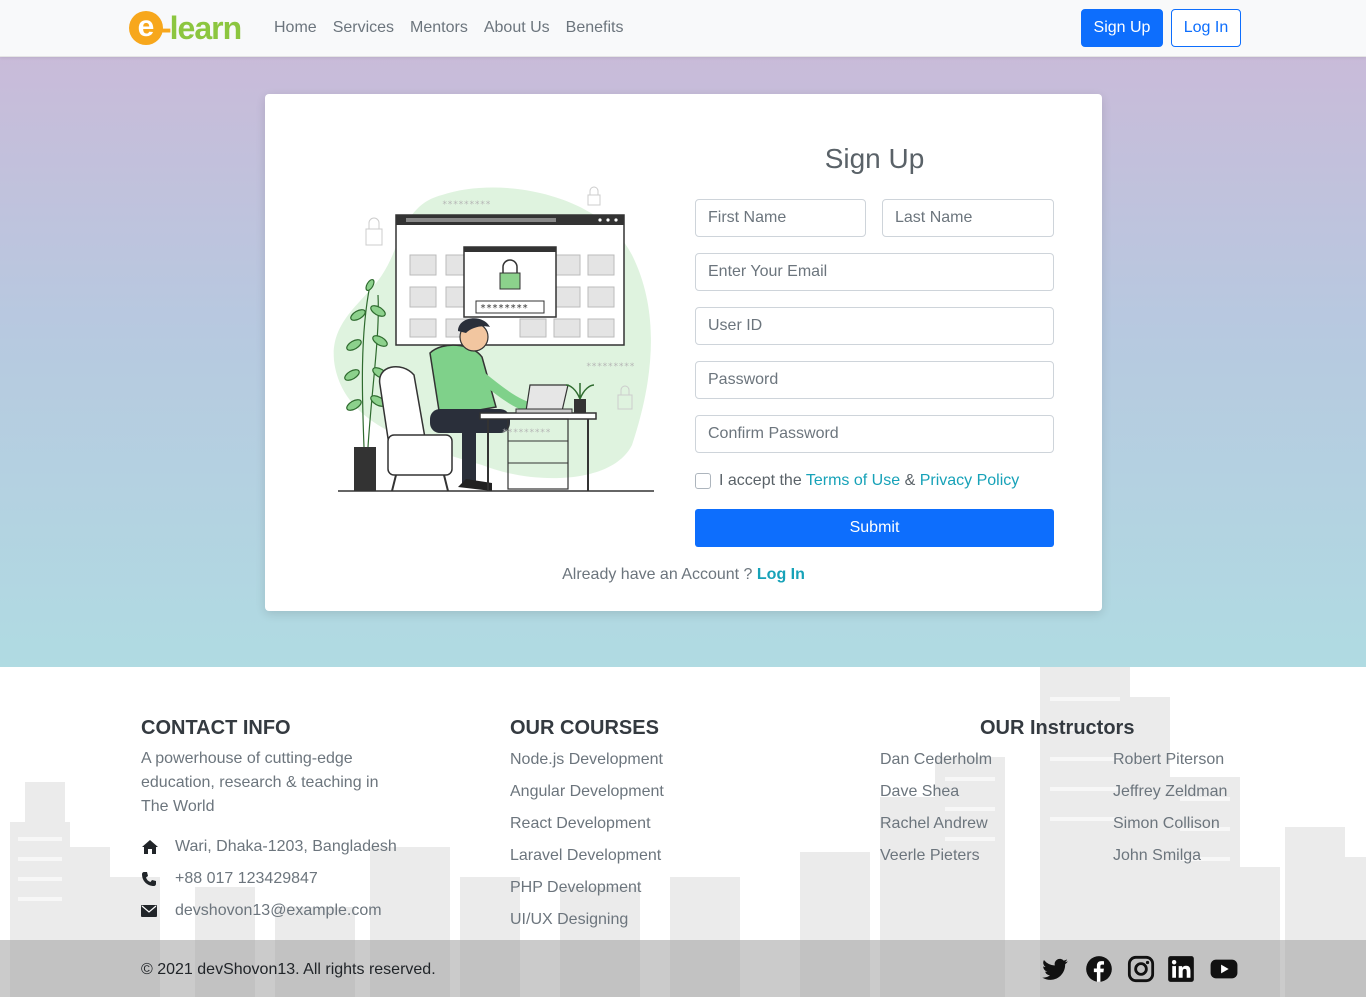  Describe the element at coordinates (874, 528) in the screenshot. I see `submit-button: Submit` at that location.